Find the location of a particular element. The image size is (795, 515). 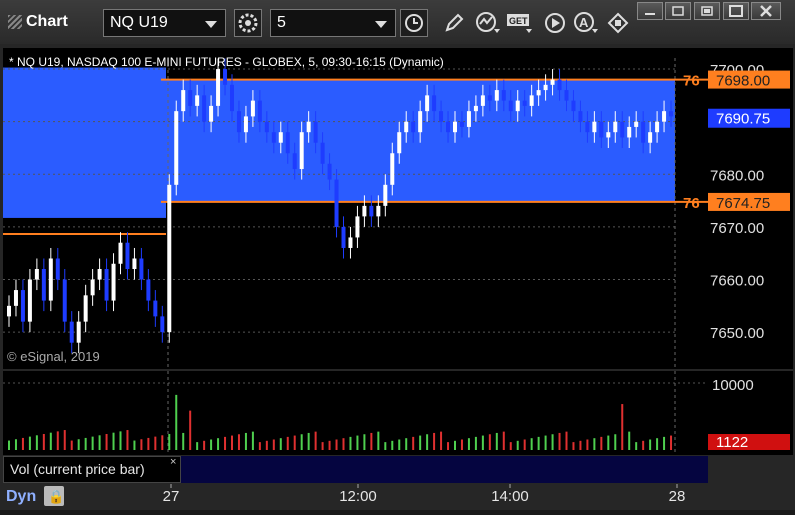

volume-axis-scale: 10000 1122 is located at coordinates (749, 414).